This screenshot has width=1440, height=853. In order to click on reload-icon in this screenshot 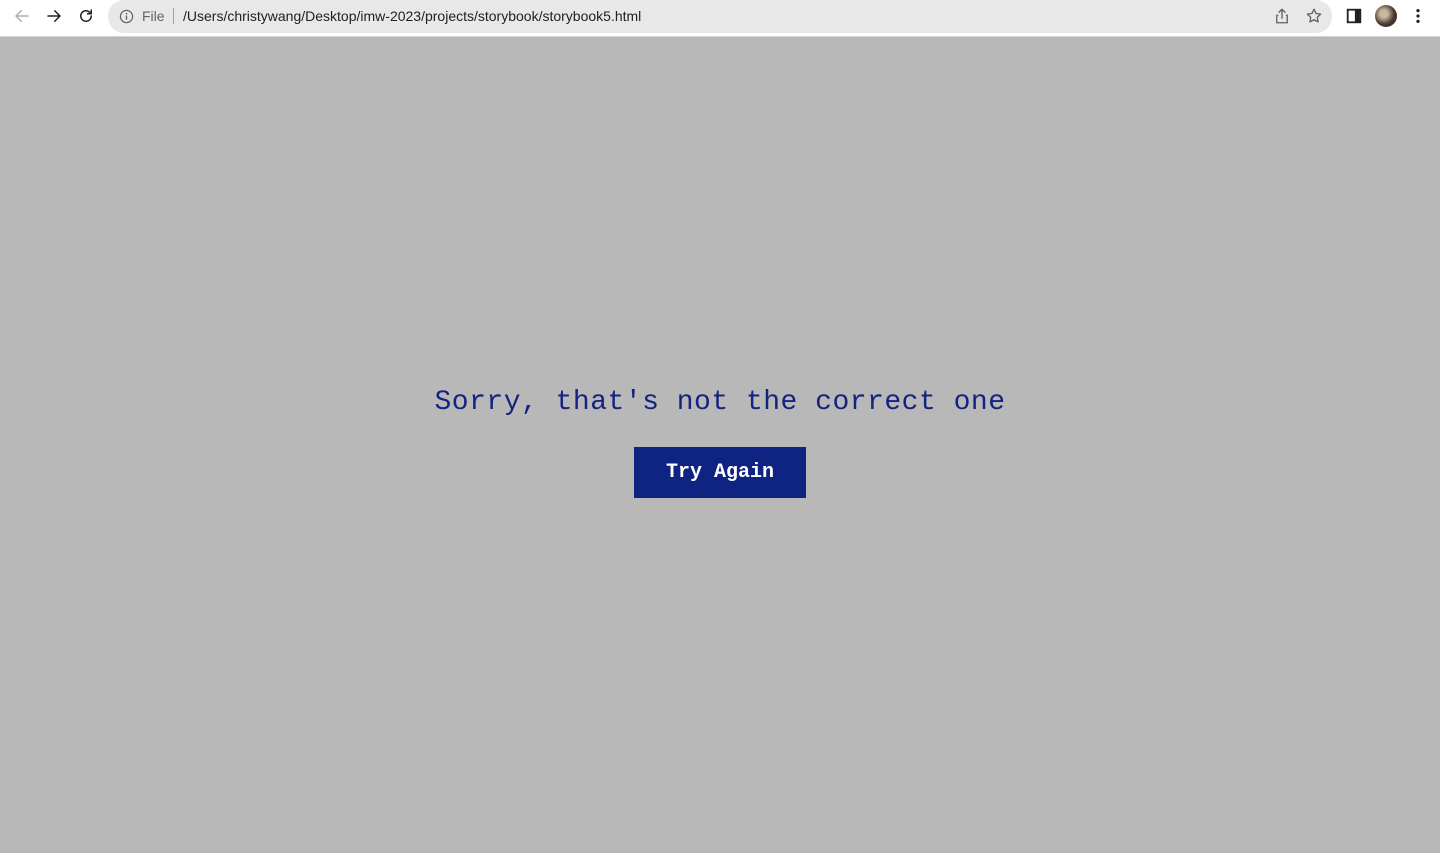, I will do `click(86, 15)`.